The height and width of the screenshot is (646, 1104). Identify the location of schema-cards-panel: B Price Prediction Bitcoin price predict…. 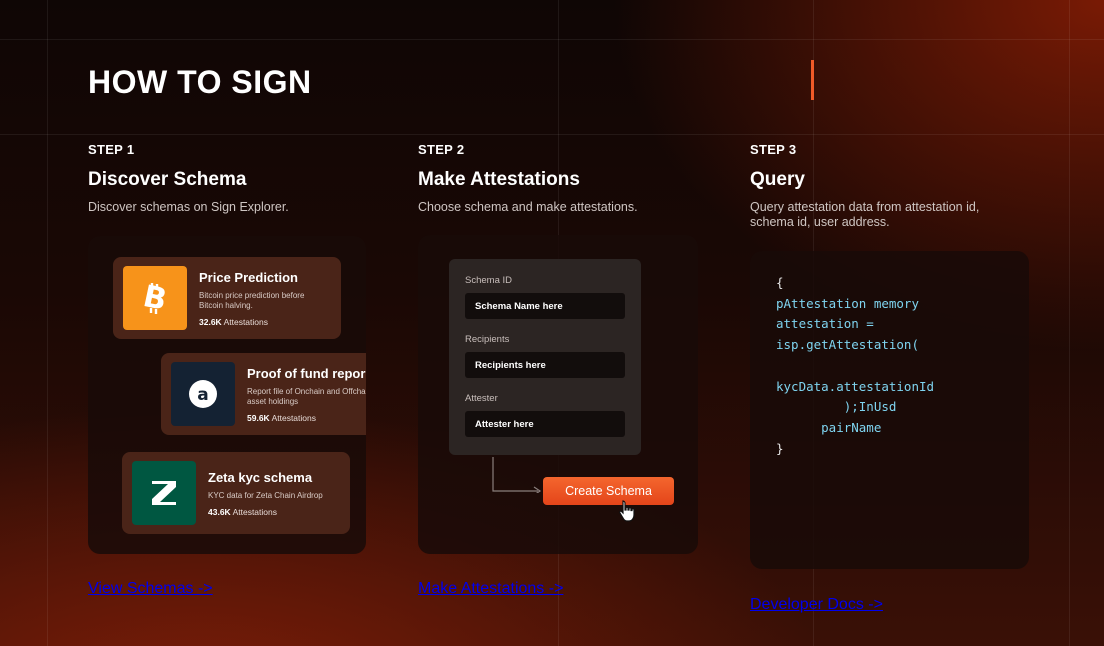
(227, 395).